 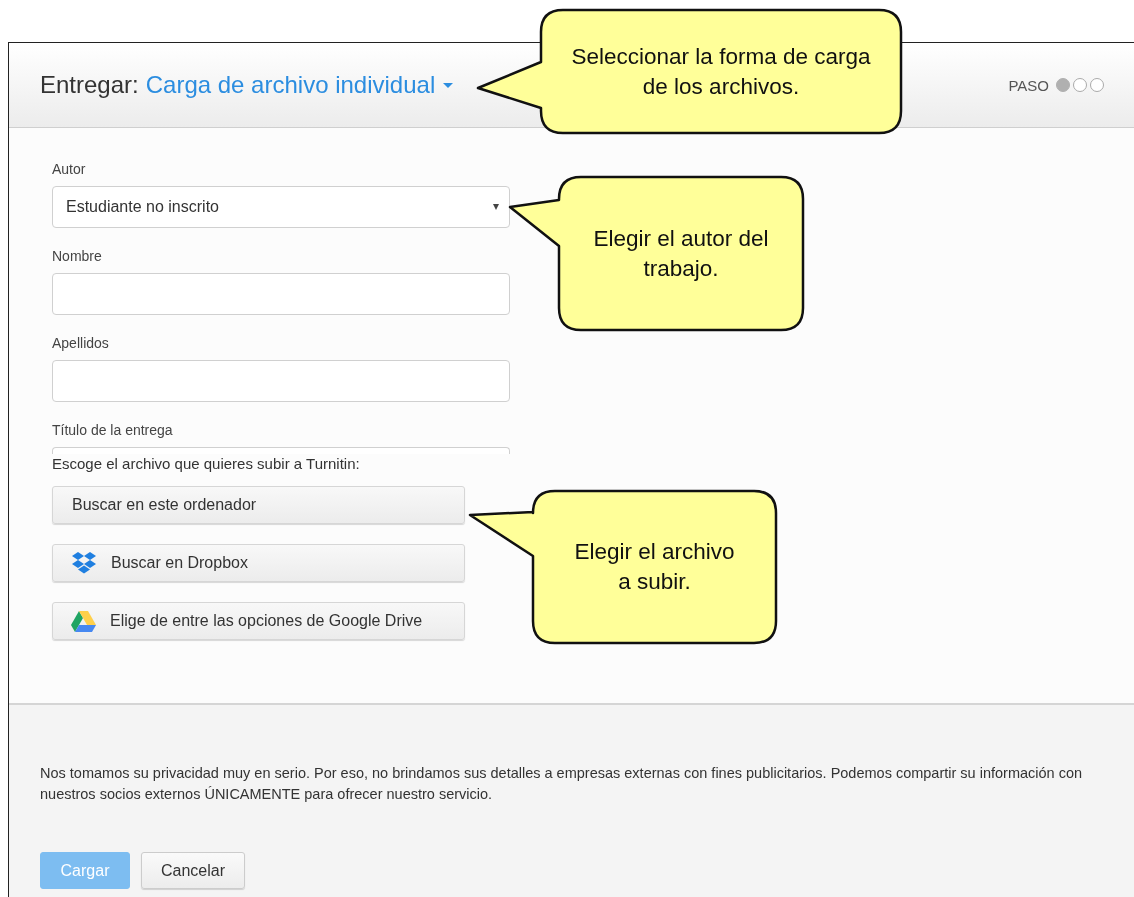 I want to click on callout-text: Seleccionar la forma de carga de los archivos., so click(x=721, y=71).